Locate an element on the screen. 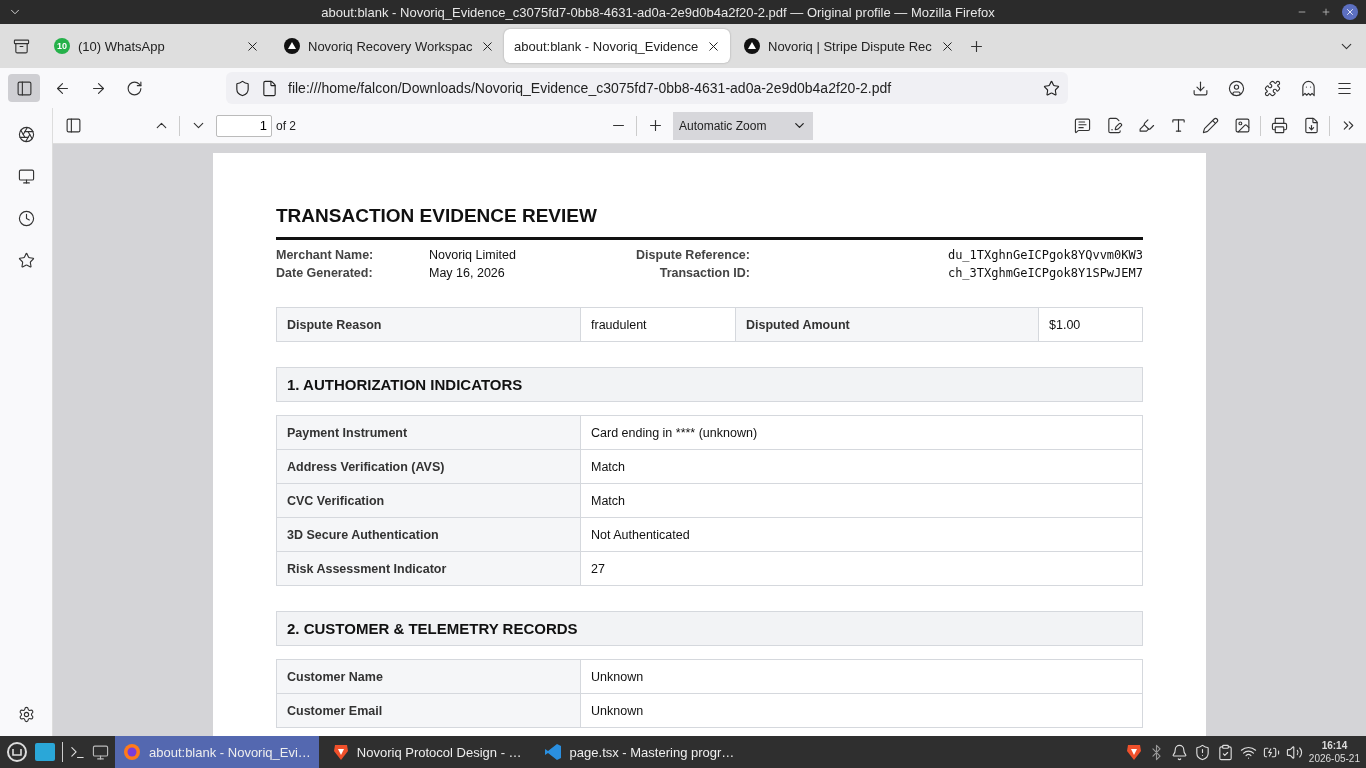  close-button is located at coordinates (1350, 12).